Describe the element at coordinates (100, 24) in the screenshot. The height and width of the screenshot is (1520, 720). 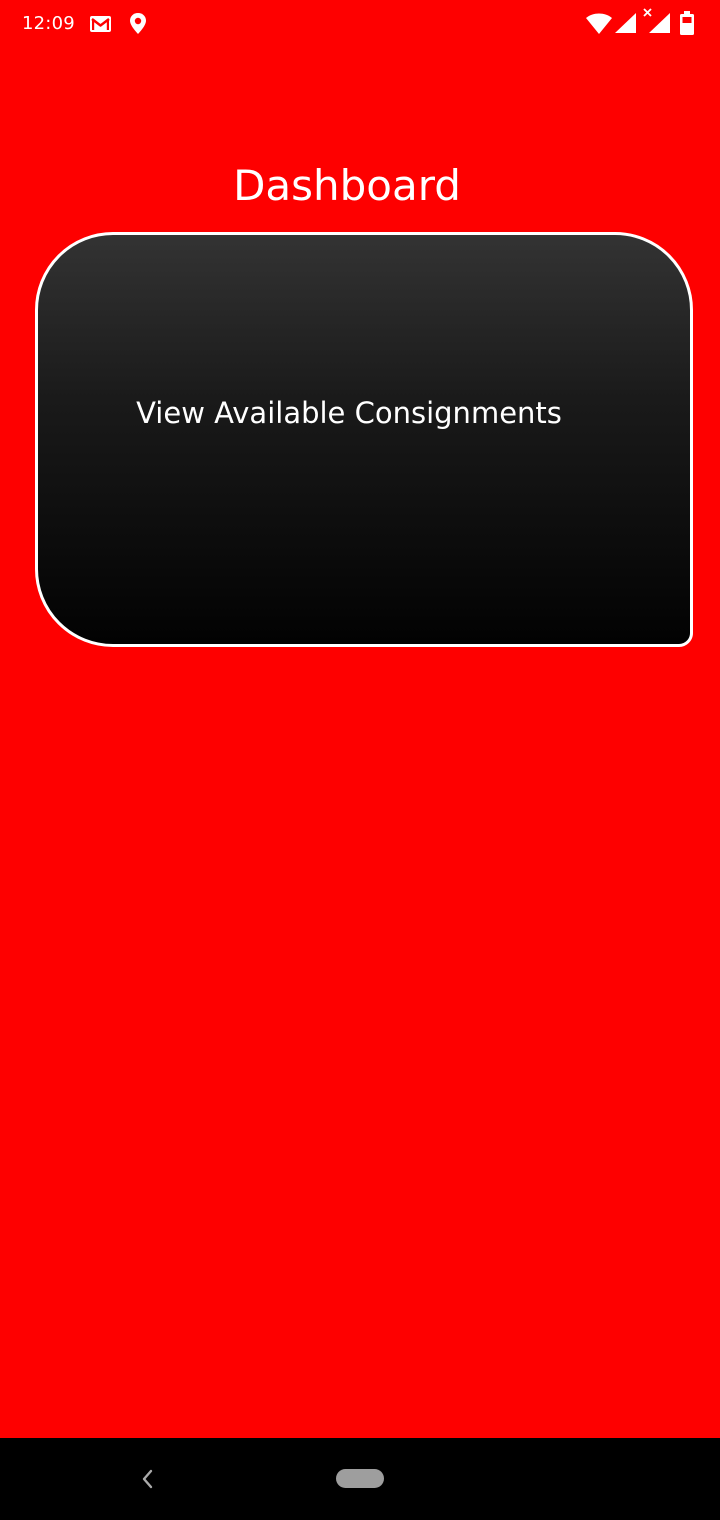
I see `gmail-icon` at that location.